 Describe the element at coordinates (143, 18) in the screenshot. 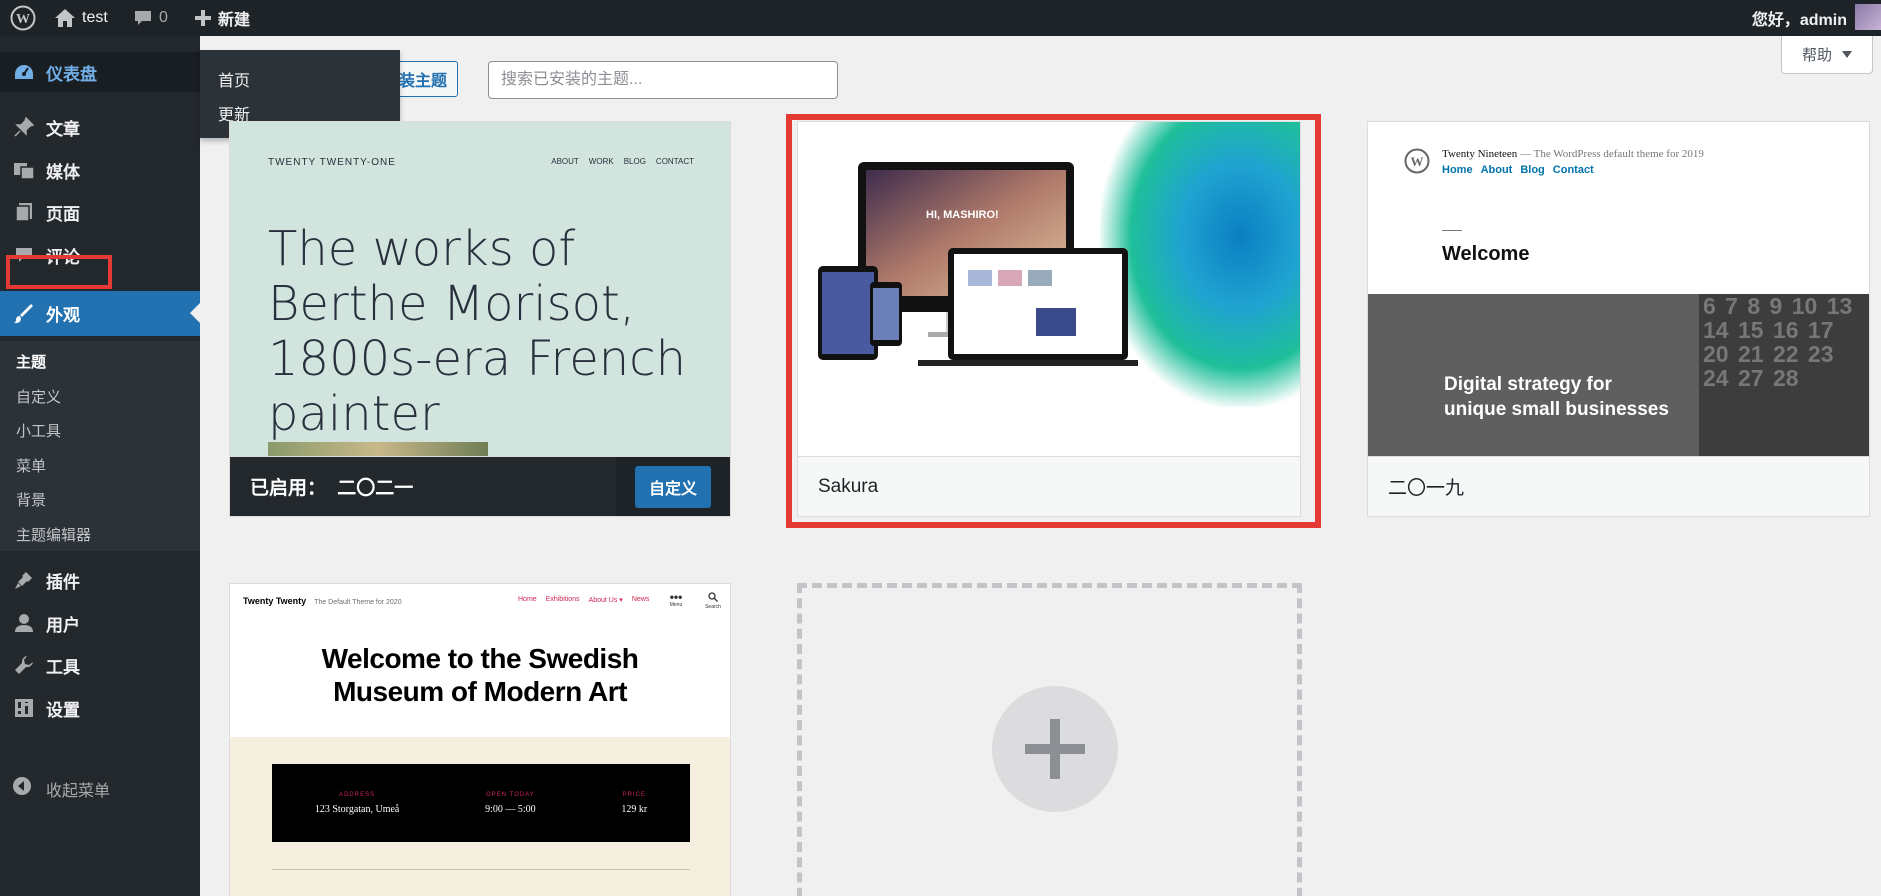

I see `comment-bubble-icon` at that location.